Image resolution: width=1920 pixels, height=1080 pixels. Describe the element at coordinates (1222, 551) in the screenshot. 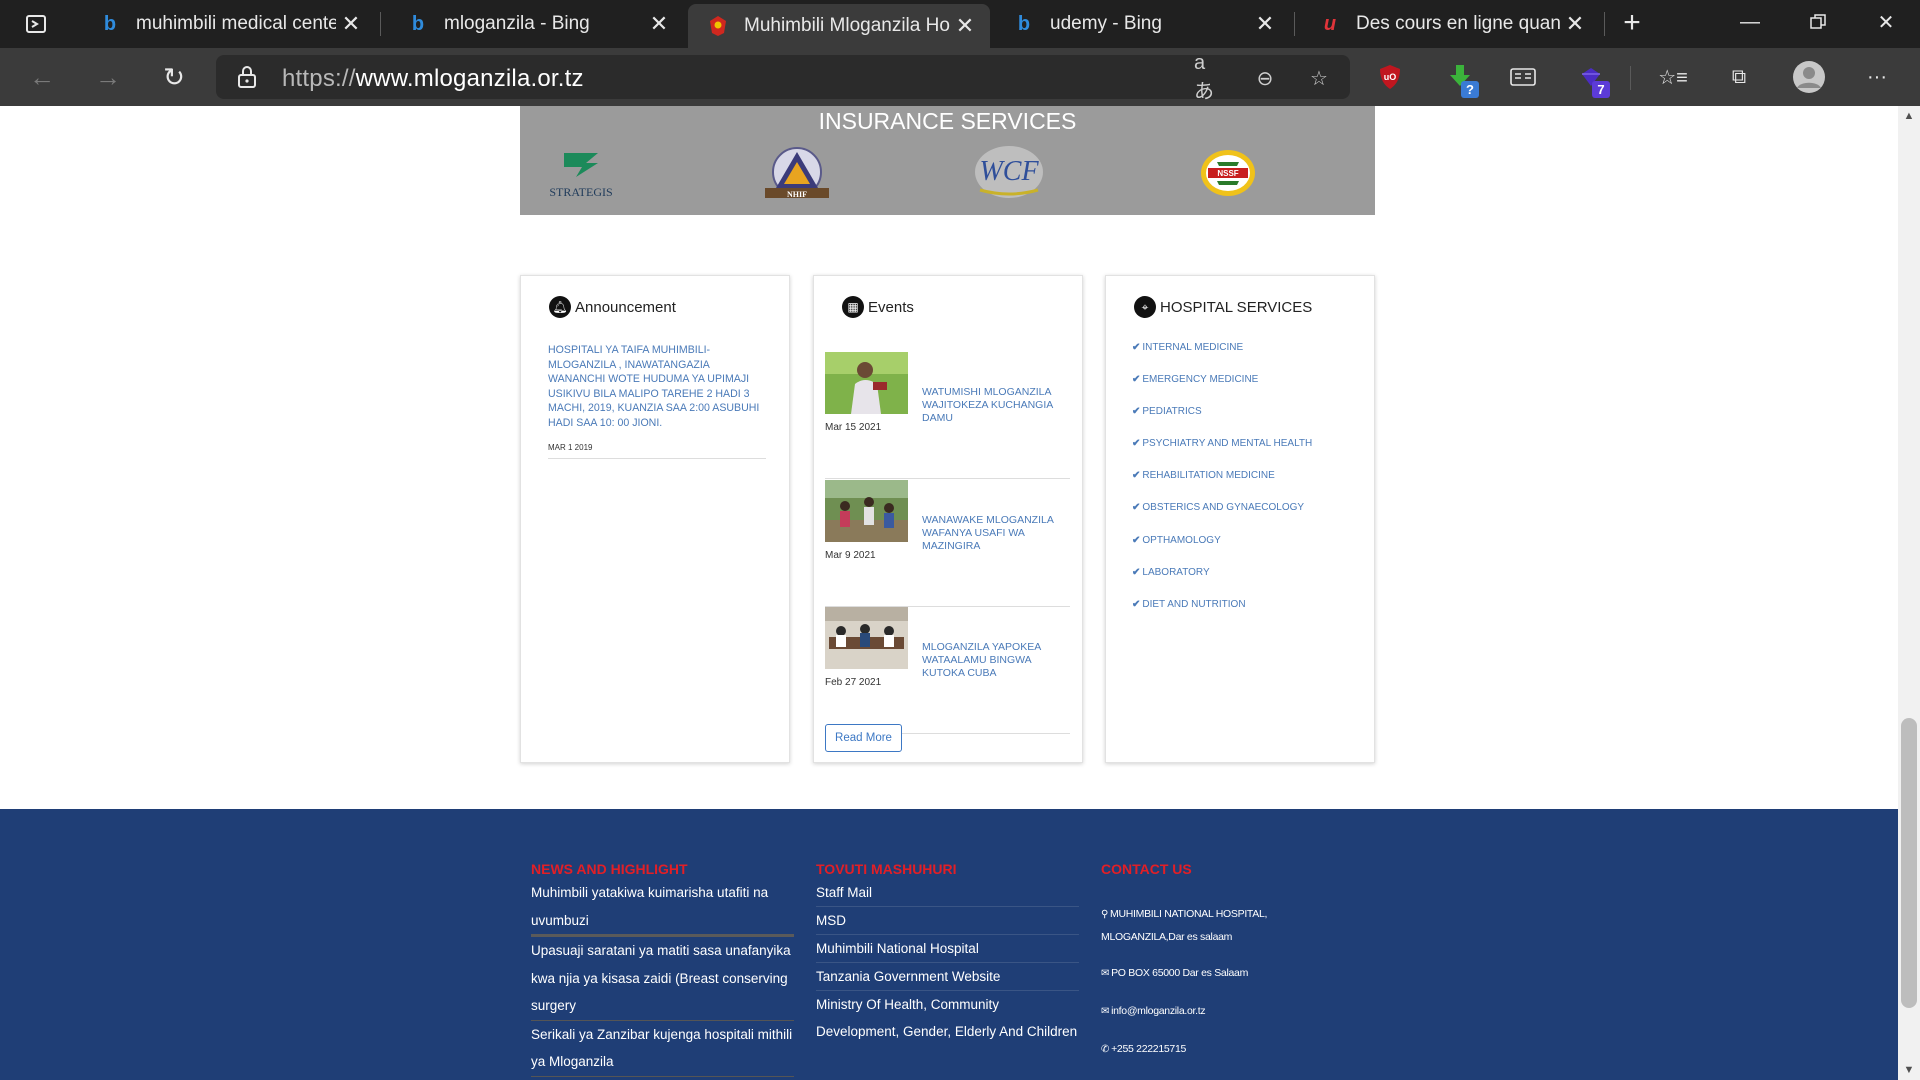

I see `service-item-opthamology: ✔ OPTHAMOLOGY` at that location.